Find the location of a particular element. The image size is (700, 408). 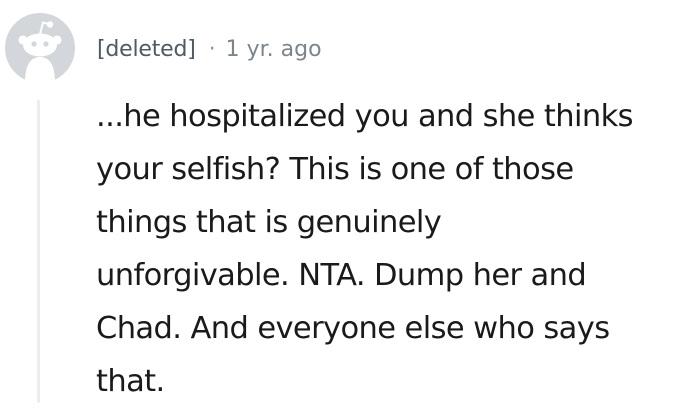

comment-meta: [deleted] · 1 yr. ago is located at coordinates (209, 49).